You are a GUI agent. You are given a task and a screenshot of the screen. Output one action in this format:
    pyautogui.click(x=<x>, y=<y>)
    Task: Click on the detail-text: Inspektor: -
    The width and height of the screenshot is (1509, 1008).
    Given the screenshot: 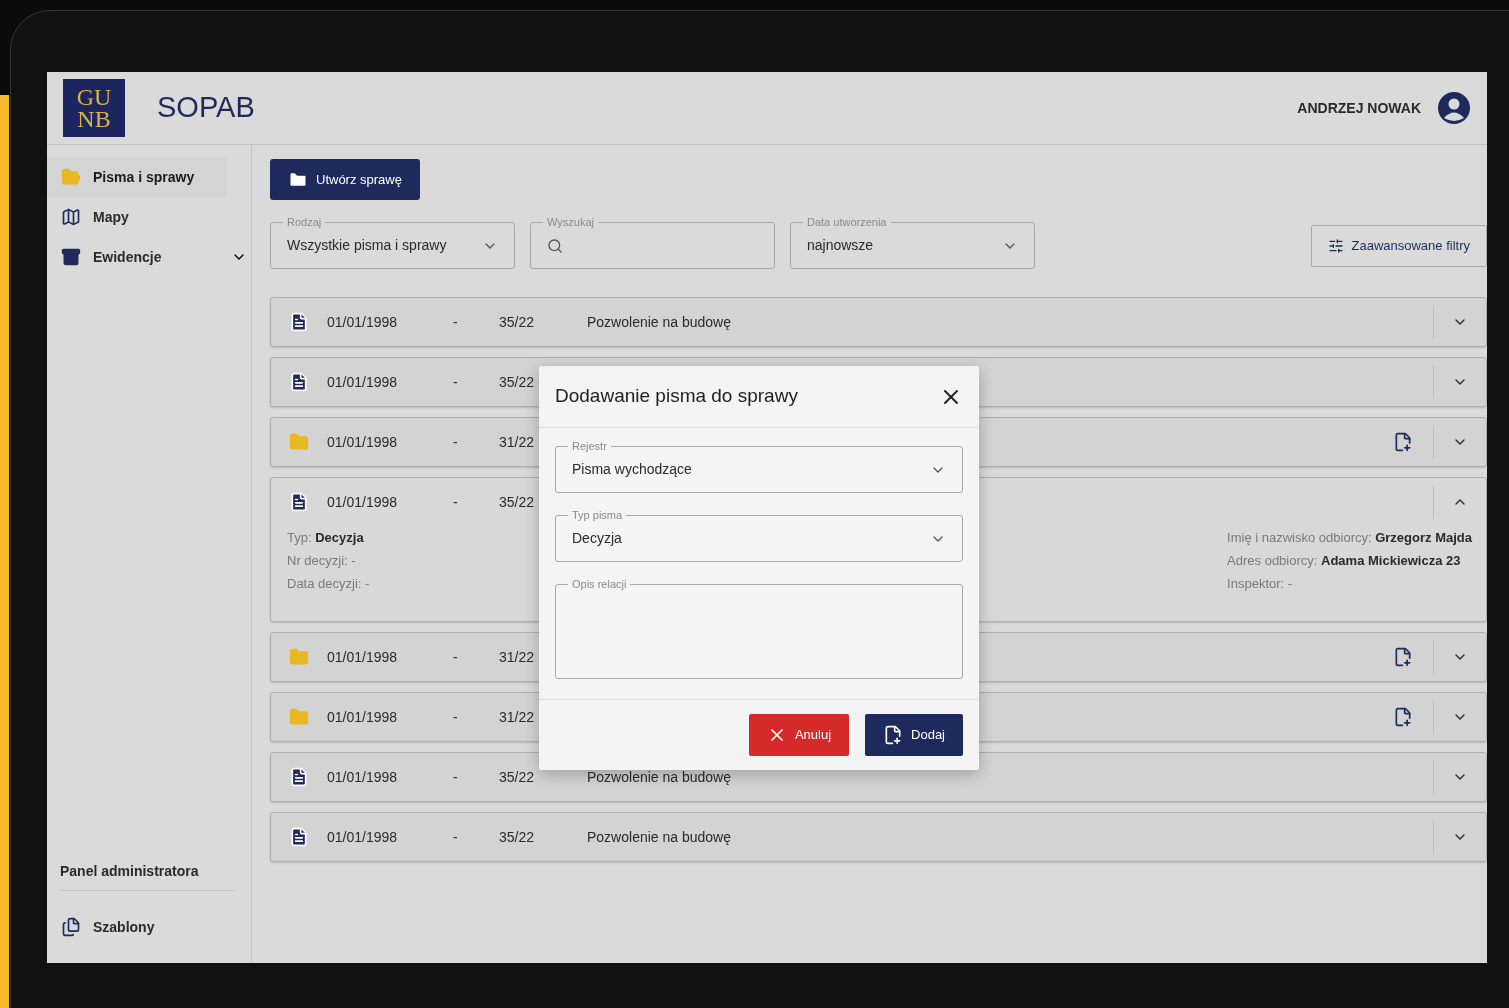 What is the action you would take?
    pyautogui.click(x=1260, y=584)
    